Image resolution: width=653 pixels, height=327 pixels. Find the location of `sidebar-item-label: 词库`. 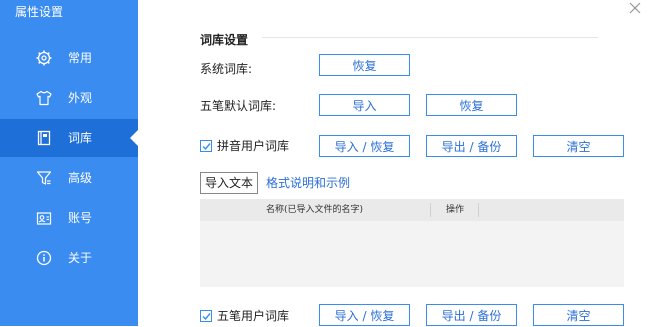

sidebar-item-label: 词库 is located at coordinates (80, 138).